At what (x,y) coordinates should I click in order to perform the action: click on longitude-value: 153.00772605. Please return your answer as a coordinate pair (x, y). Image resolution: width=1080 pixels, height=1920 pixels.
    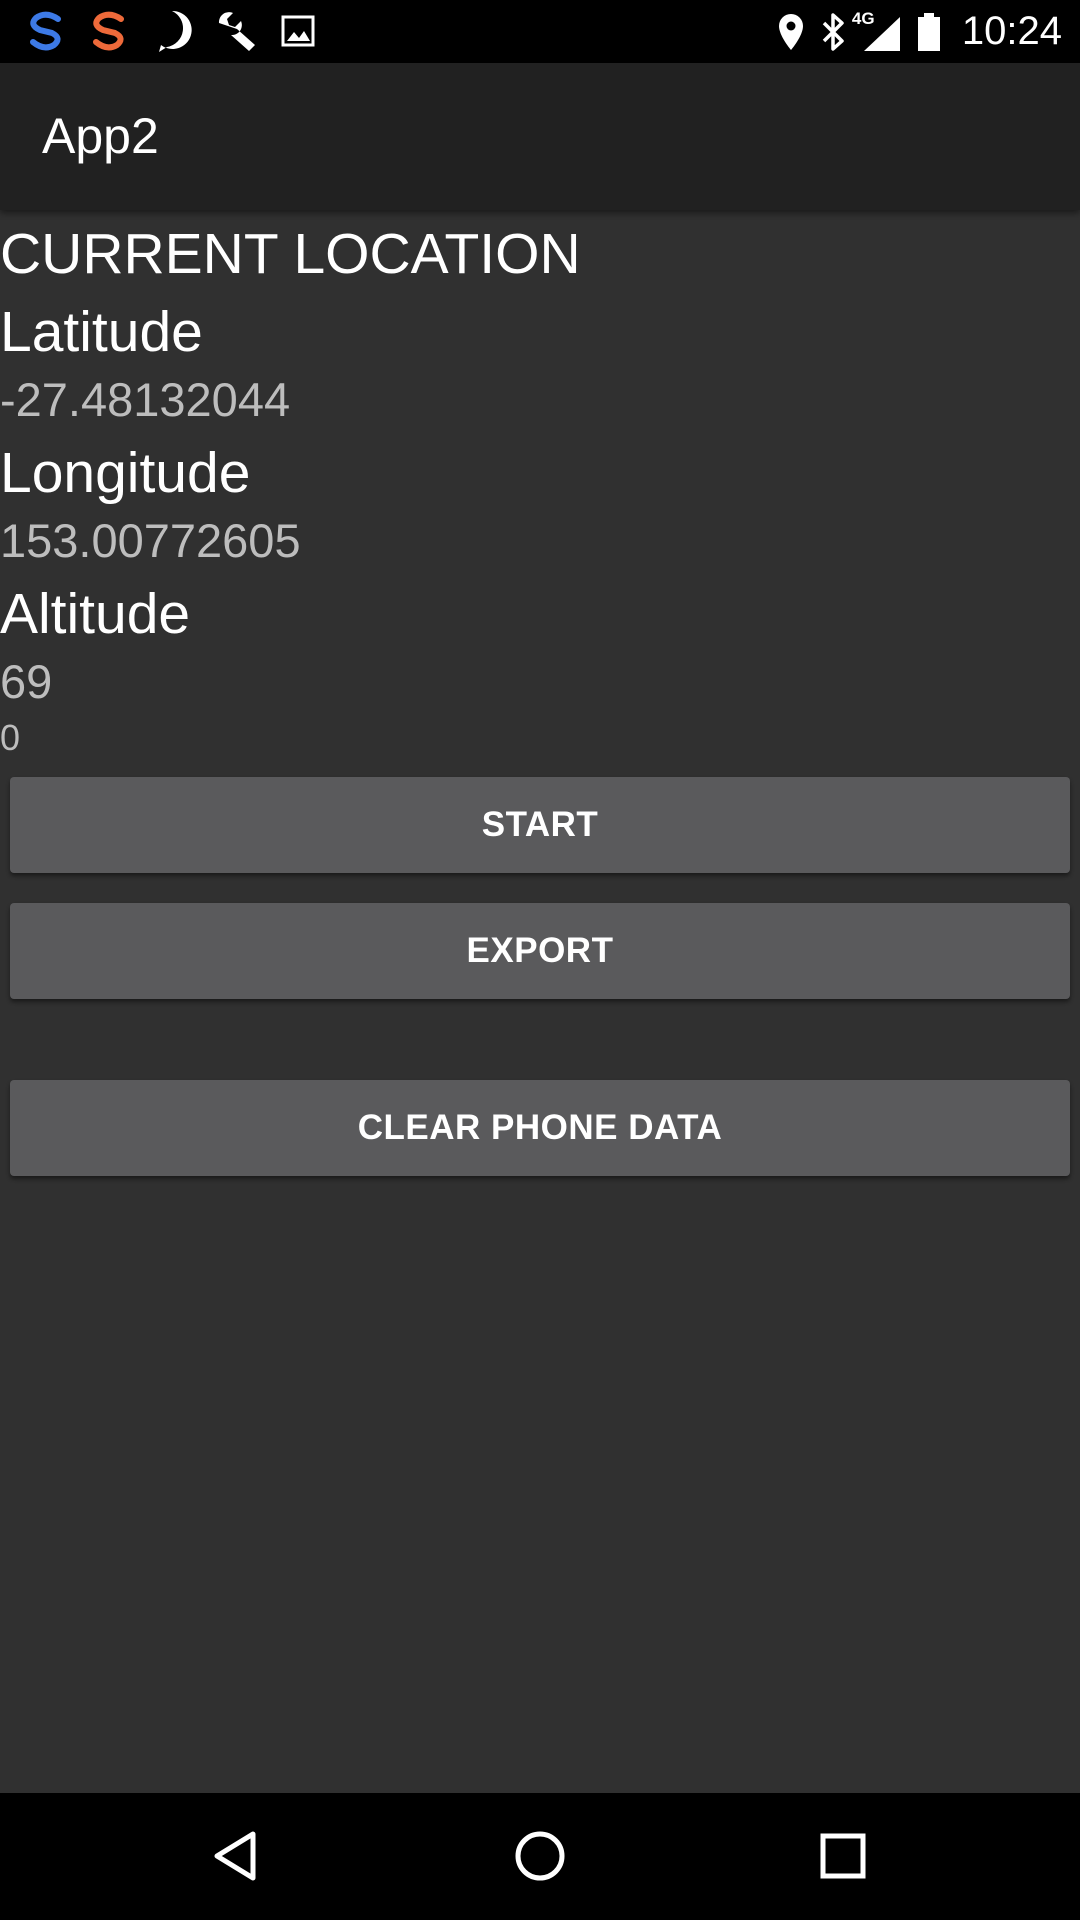
    Looking at the image, I should click on (150, 540).